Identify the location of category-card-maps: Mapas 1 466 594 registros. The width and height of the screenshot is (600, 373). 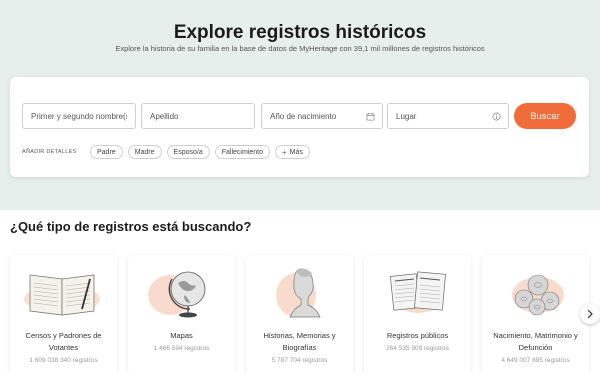
(181, 314).